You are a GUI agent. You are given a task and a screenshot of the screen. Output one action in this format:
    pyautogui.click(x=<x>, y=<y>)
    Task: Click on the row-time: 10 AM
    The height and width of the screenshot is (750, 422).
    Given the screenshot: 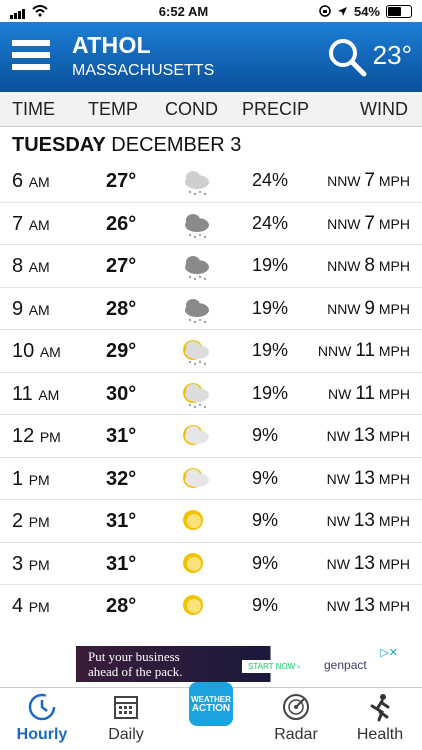 What is the action you would take?
    pyautogui.click(x=36, y=351)
    